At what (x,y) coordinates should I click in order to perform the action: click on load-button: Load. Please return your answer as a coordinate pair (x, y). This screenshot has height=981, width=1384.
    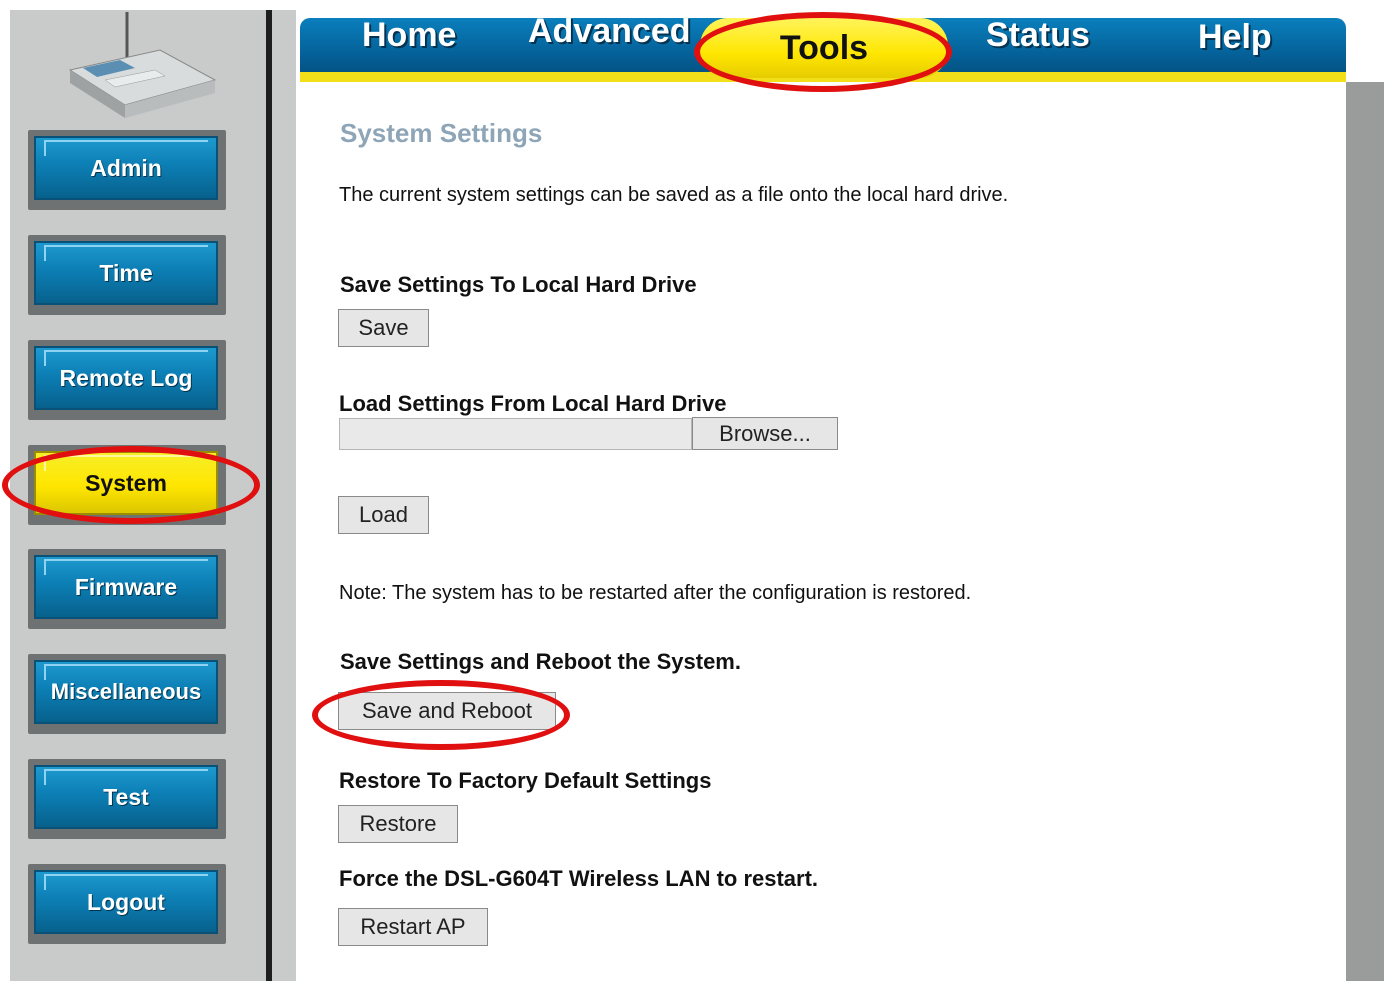
    Looking at the image, I should click on (383, 515).